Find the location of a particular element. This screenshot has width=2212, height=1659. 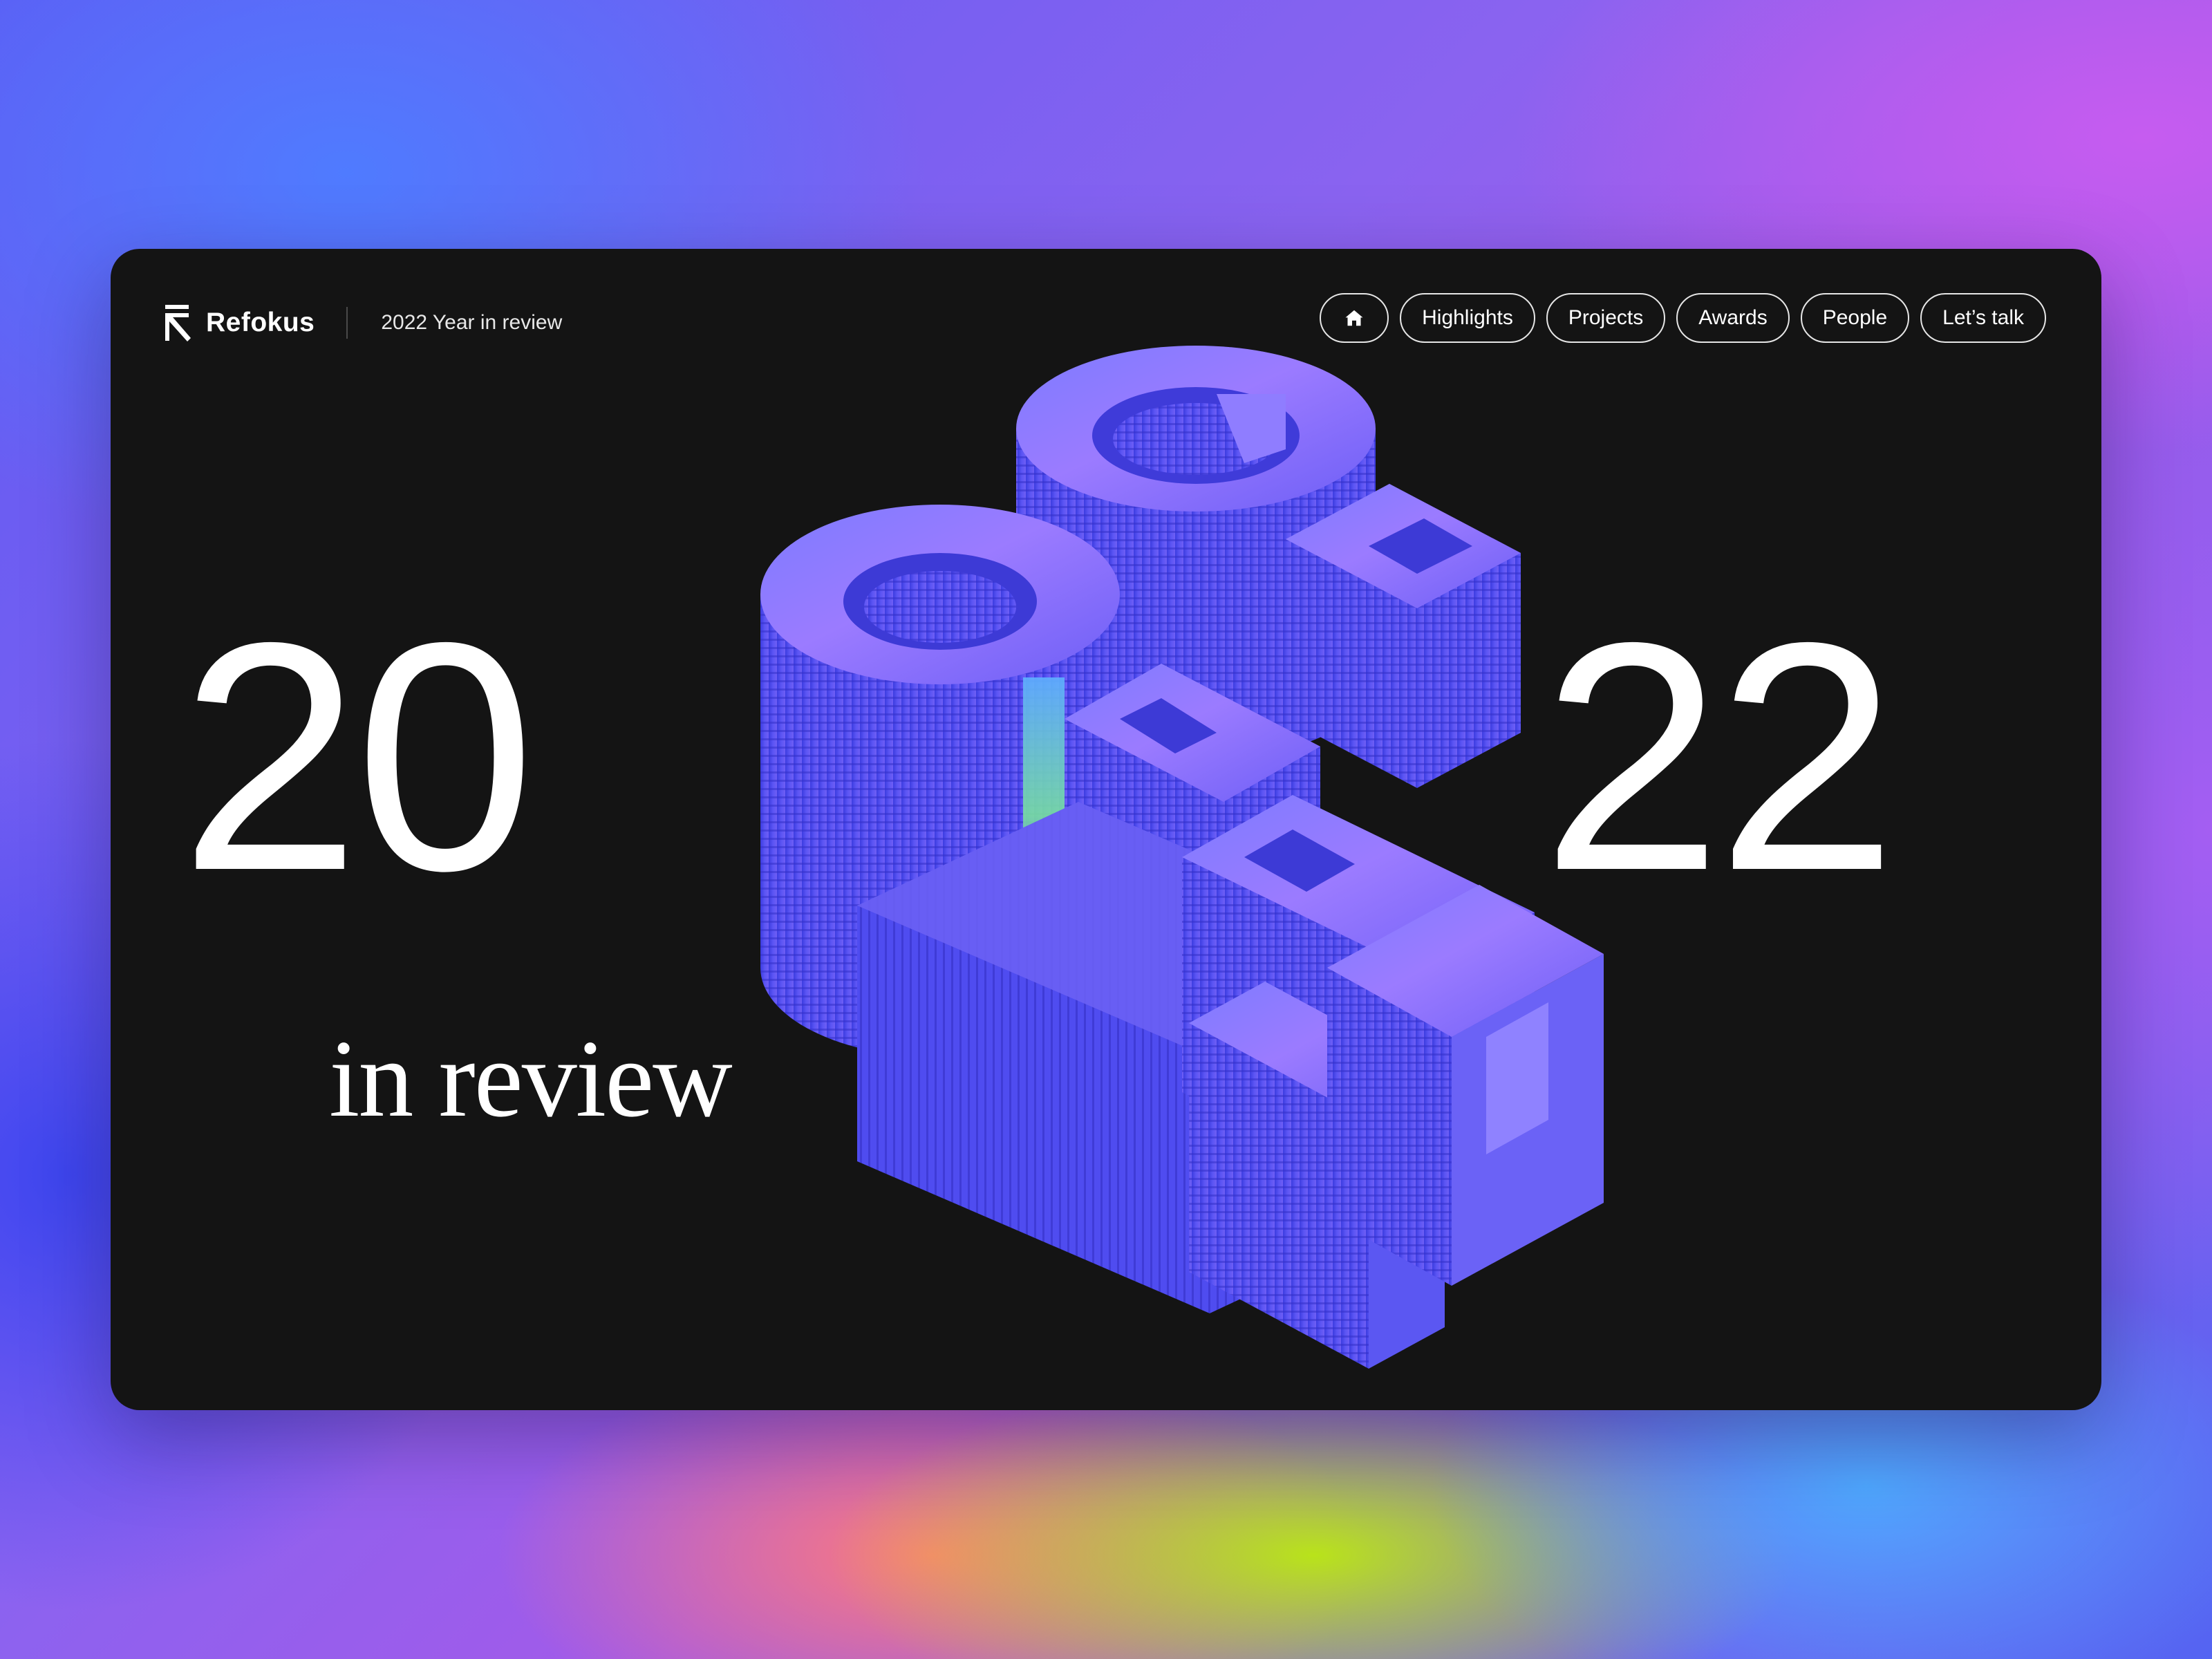

brand-divider is located at coordinates (347, 323).